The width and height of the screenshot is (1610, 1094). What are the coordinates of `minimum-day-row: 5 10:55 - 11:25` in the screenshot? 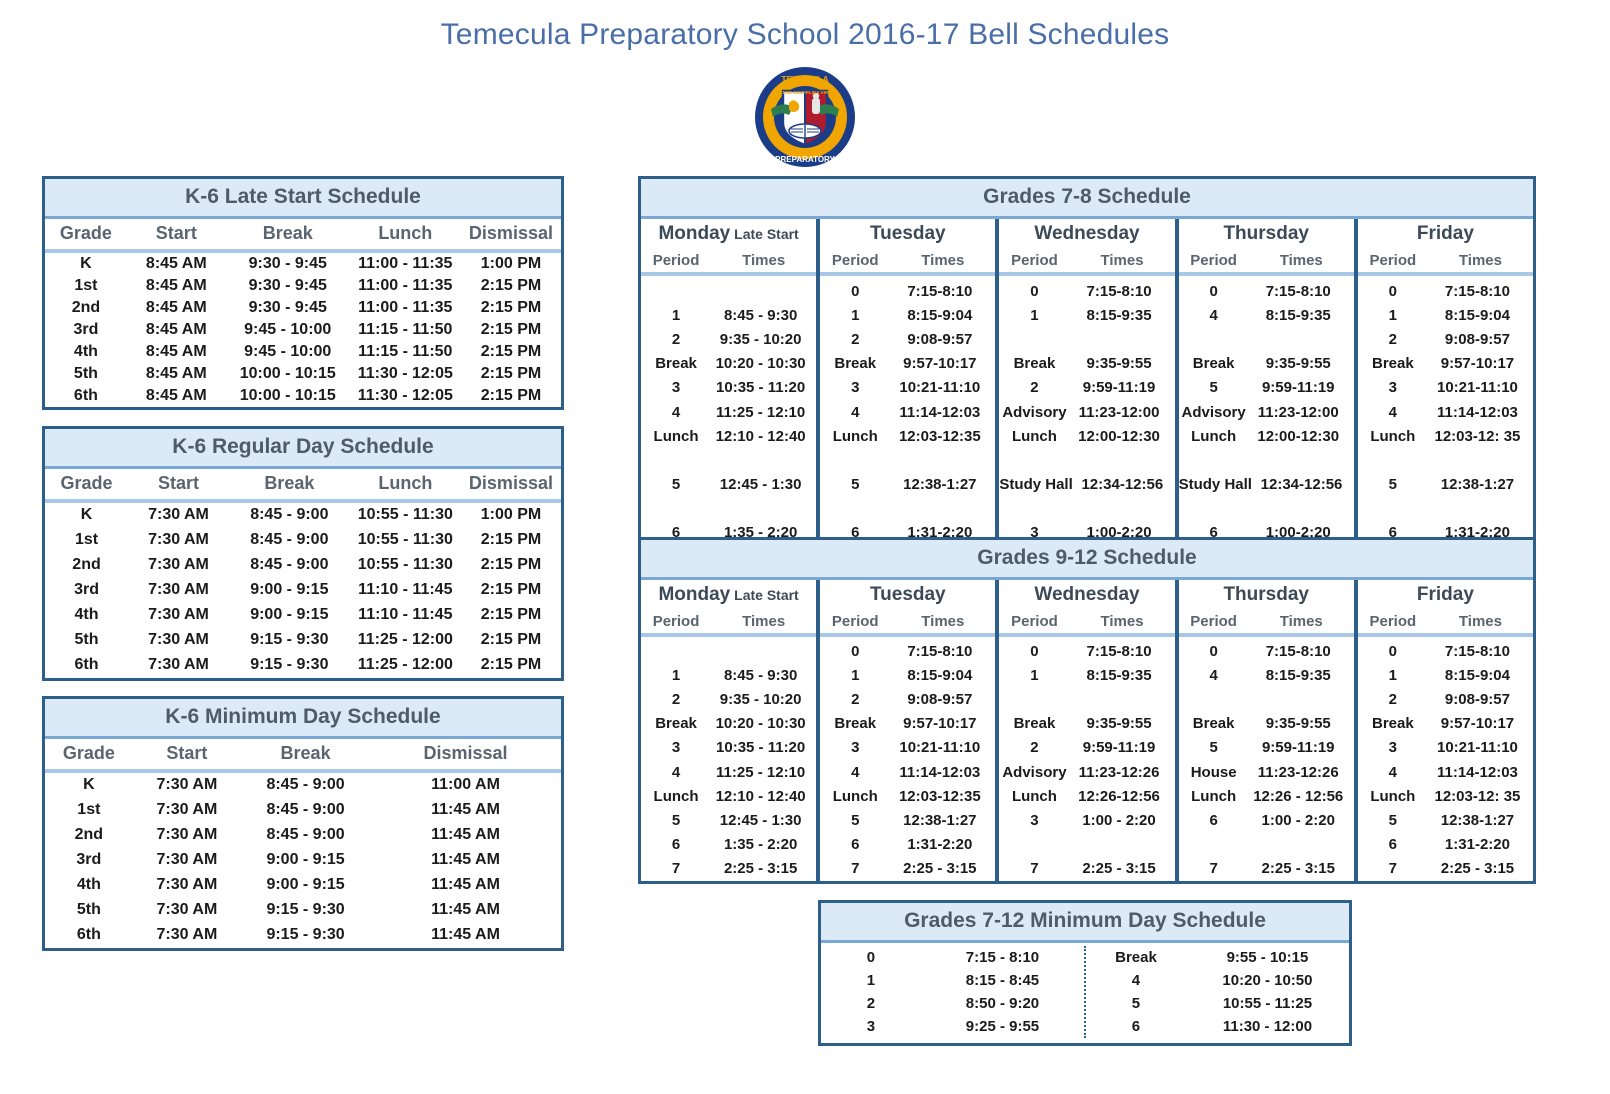 It's located at (1217, 1003).